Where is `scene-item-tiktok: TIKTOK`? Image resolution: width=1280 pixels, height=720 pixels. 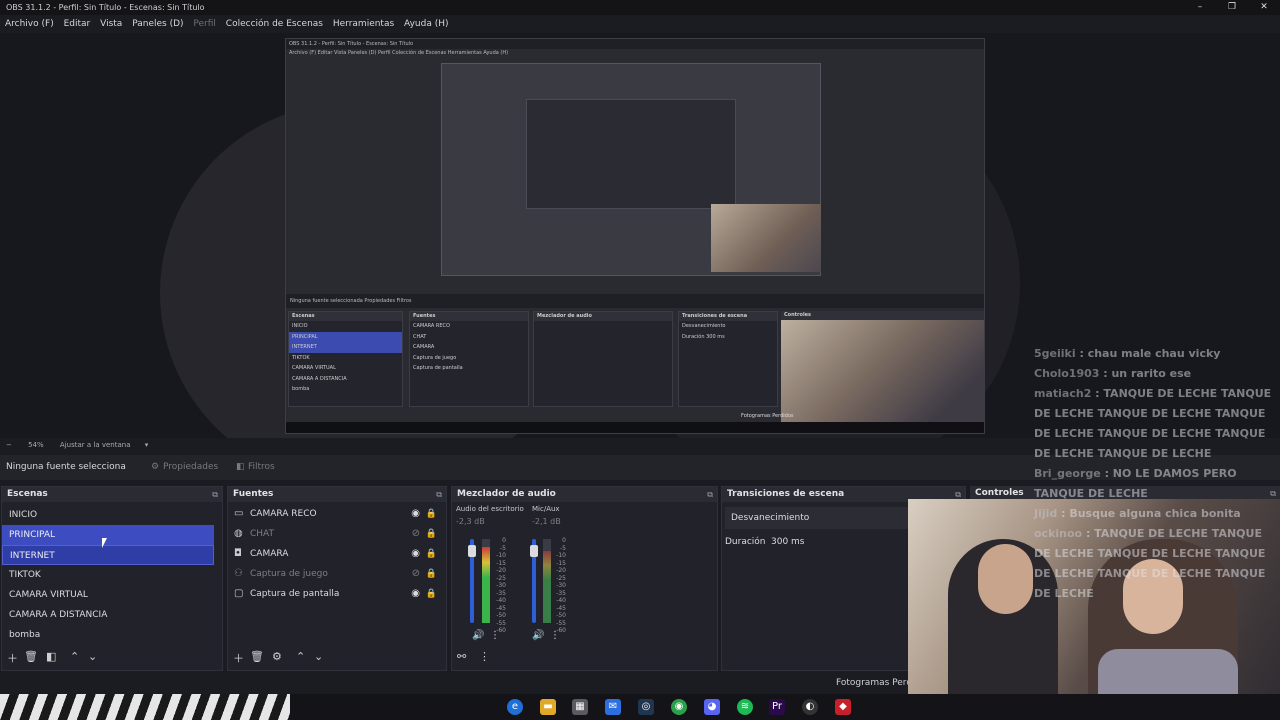
scene-item-tiktok: TIKTOK is located at coordinates (108, 575).